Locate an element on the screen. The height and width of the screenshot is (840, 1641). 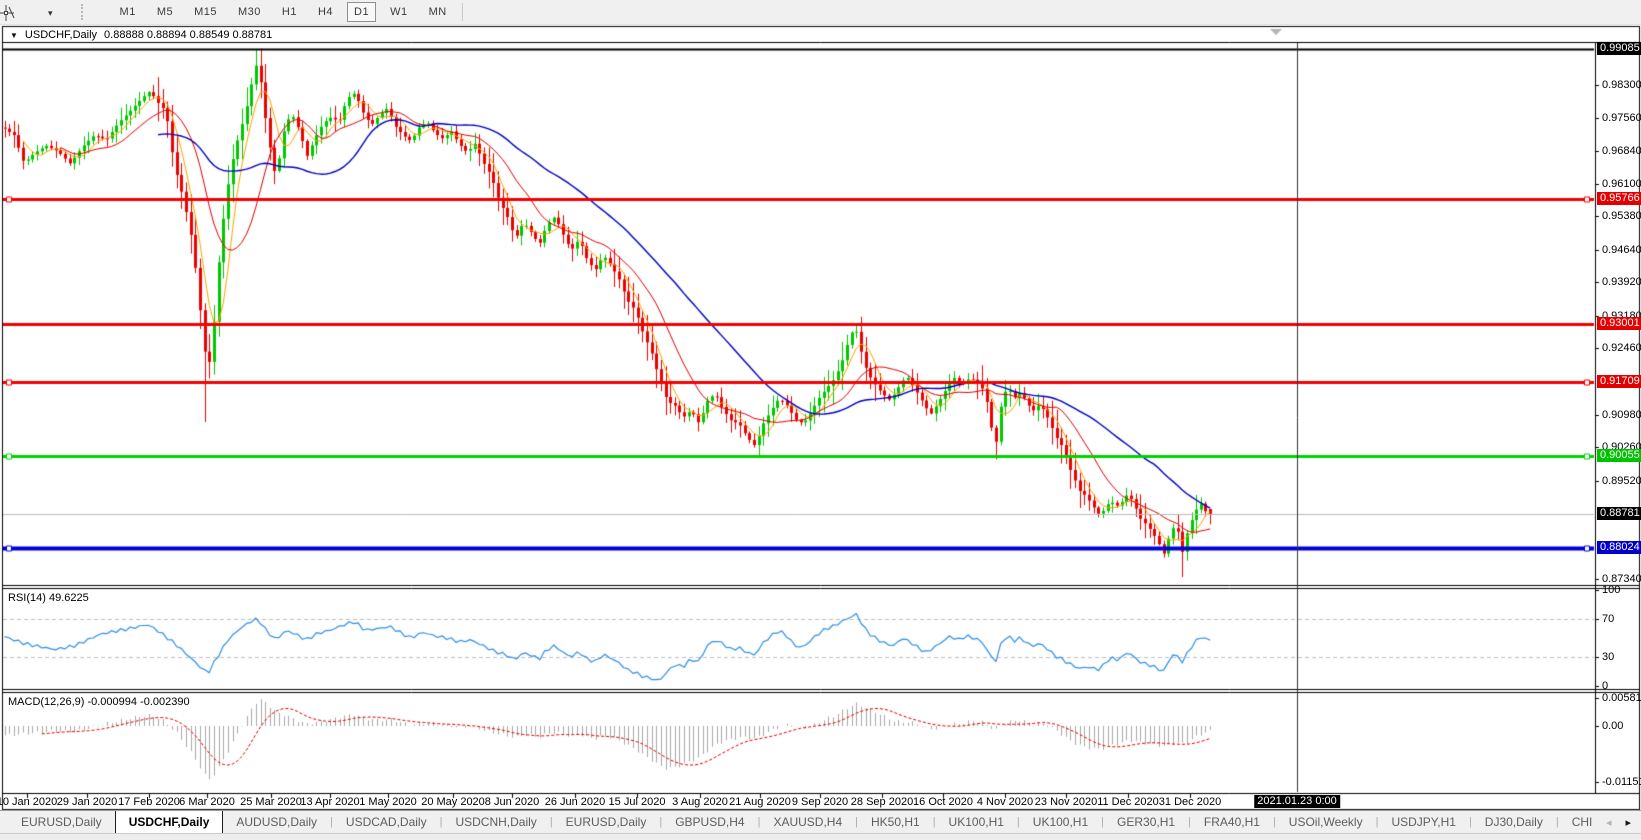
chart-tab-usdcad-daily-3: USDCAD,Daily is located at coordinates (386, 822).